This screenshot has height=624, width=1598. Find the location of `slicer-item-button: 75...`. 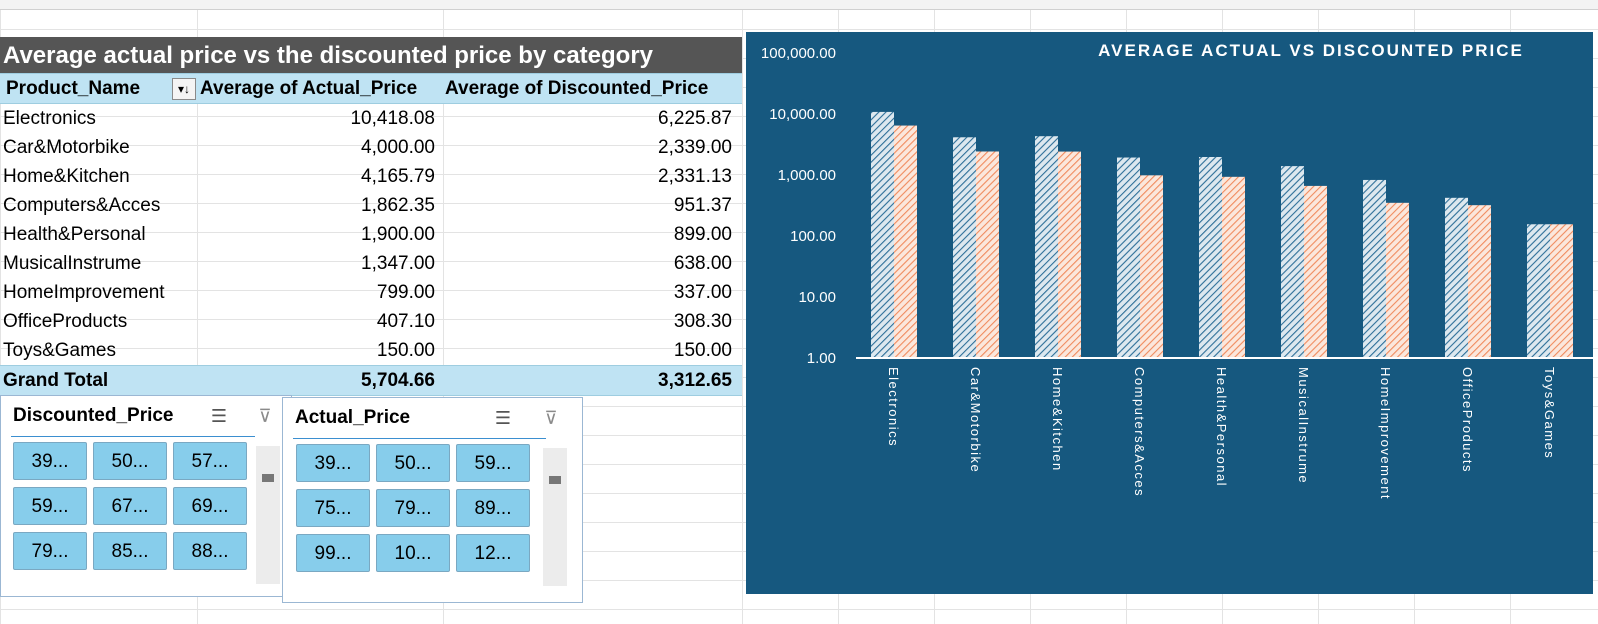

slicer-item-button: 75... is located at coordinates (333, 508).